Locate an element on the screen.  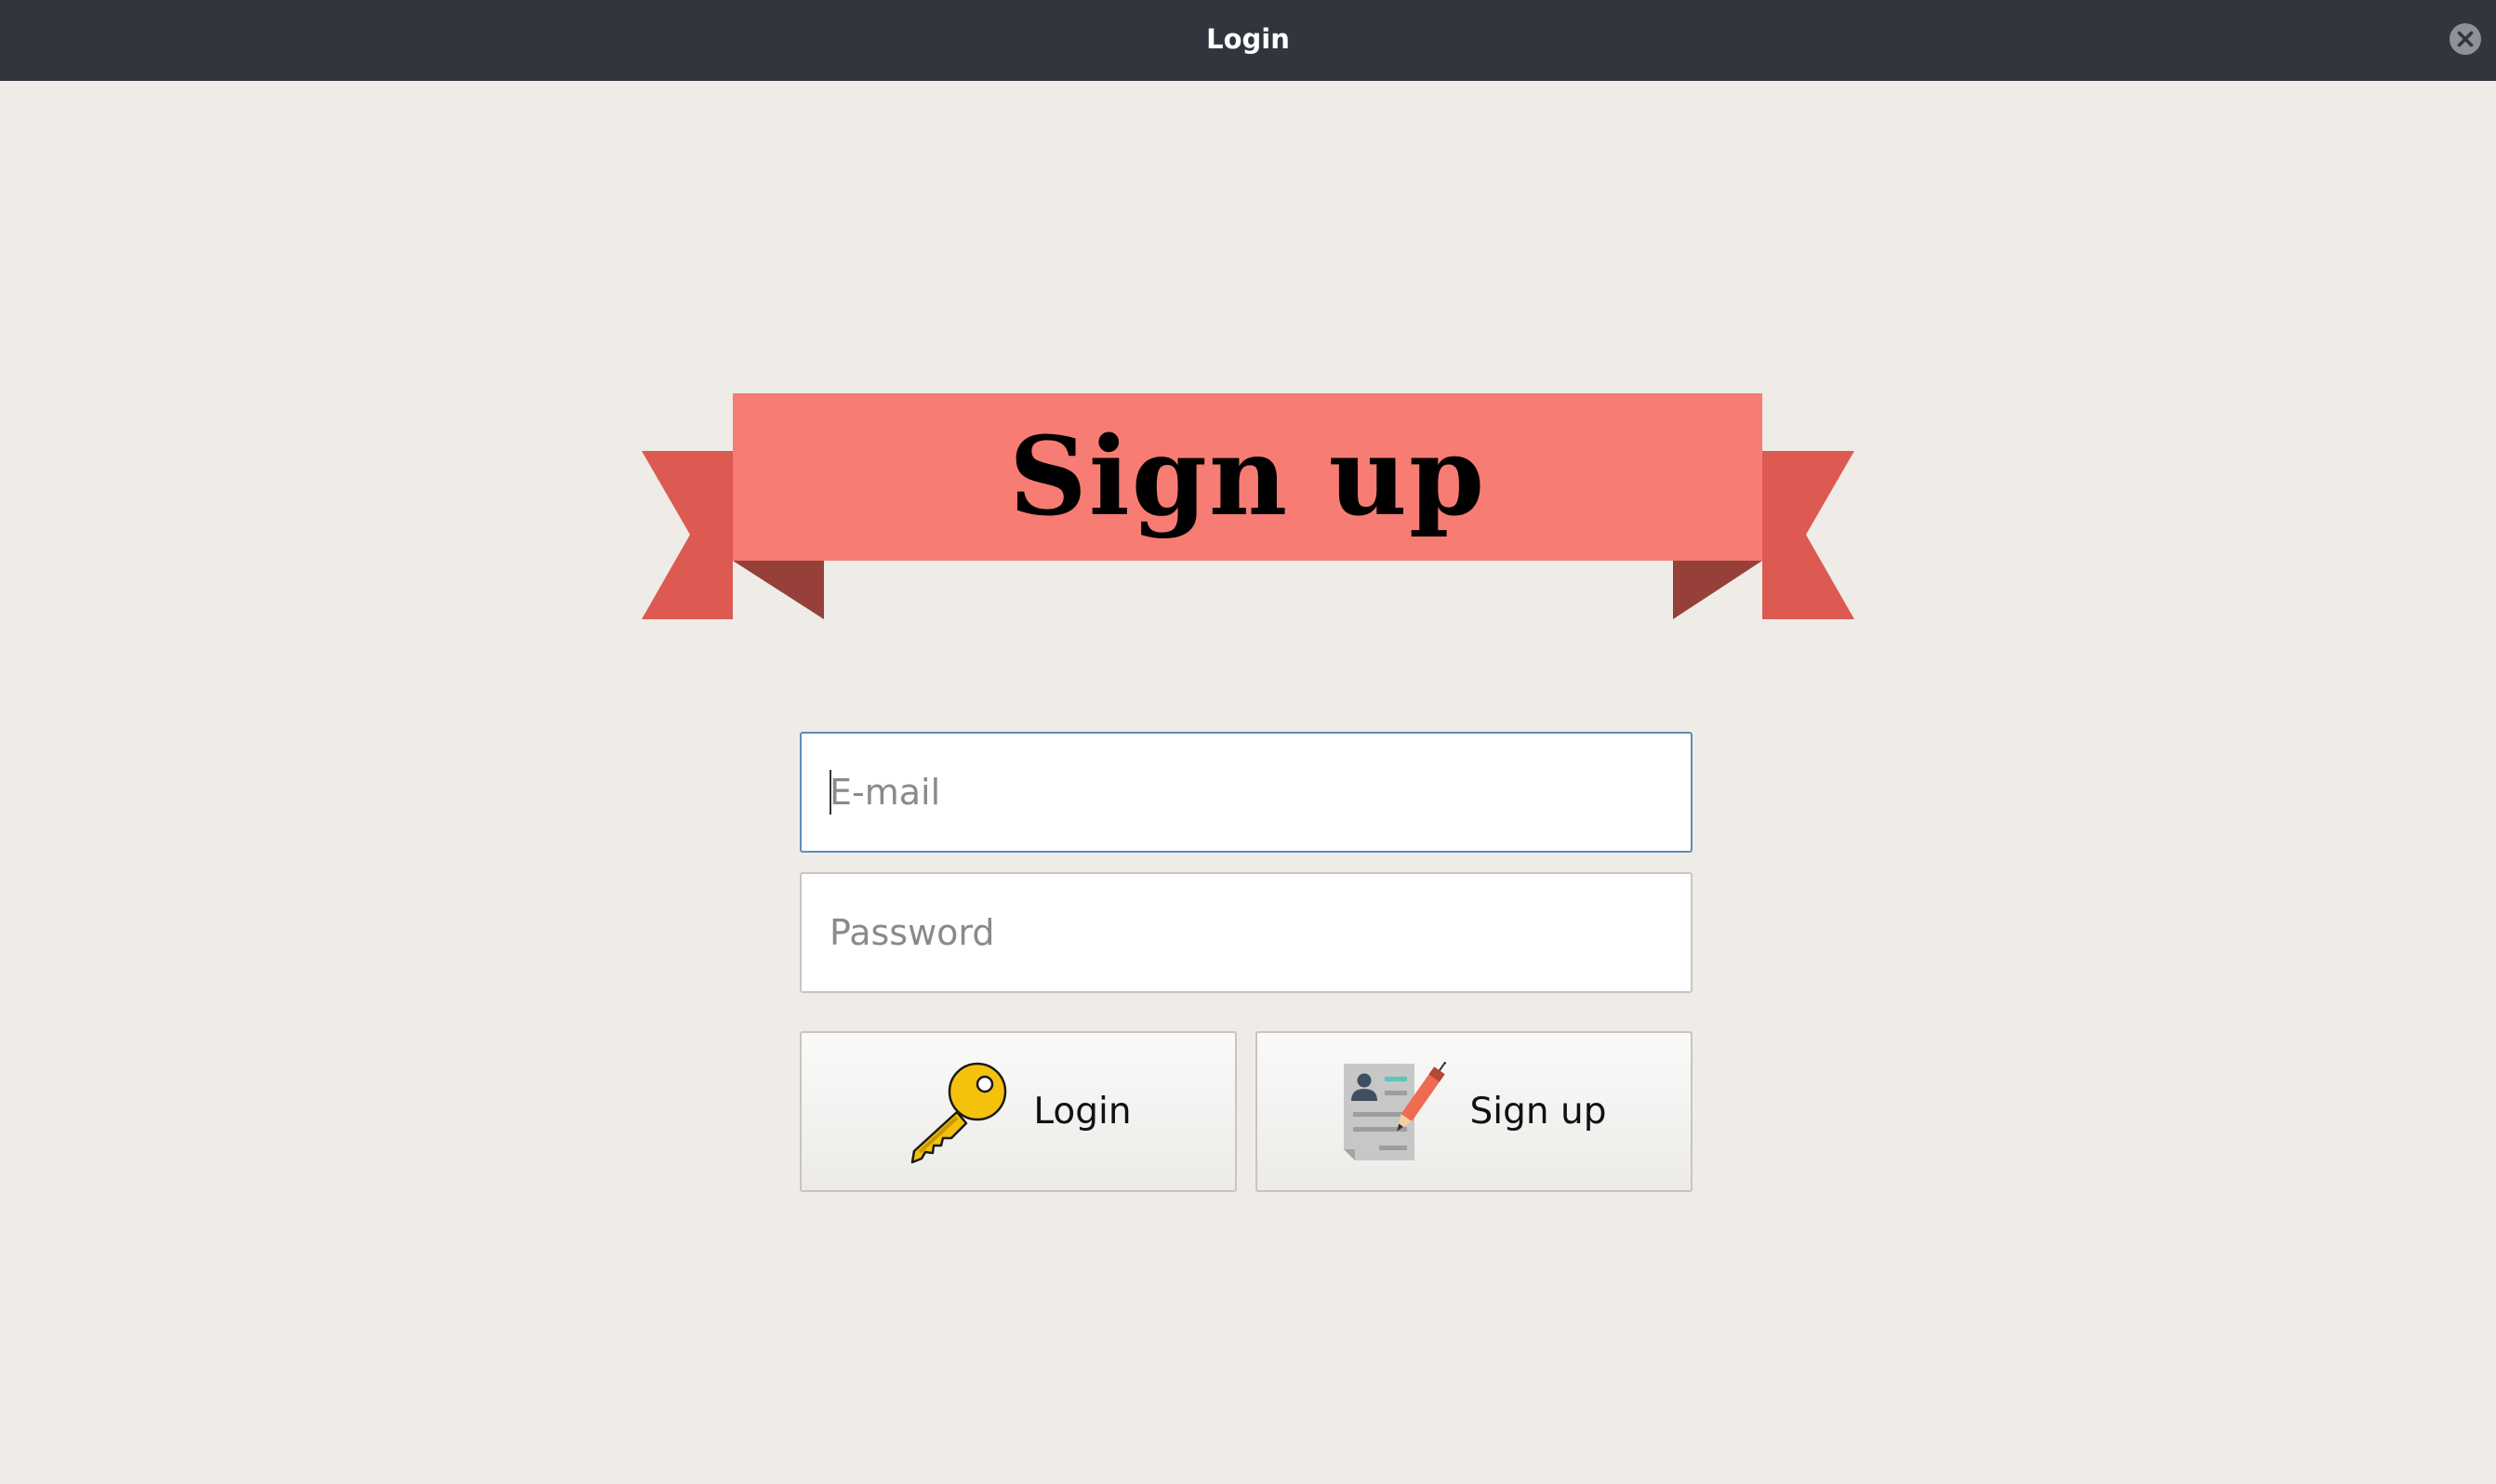
login-button: Login is located at coordinates (1018, 1111).